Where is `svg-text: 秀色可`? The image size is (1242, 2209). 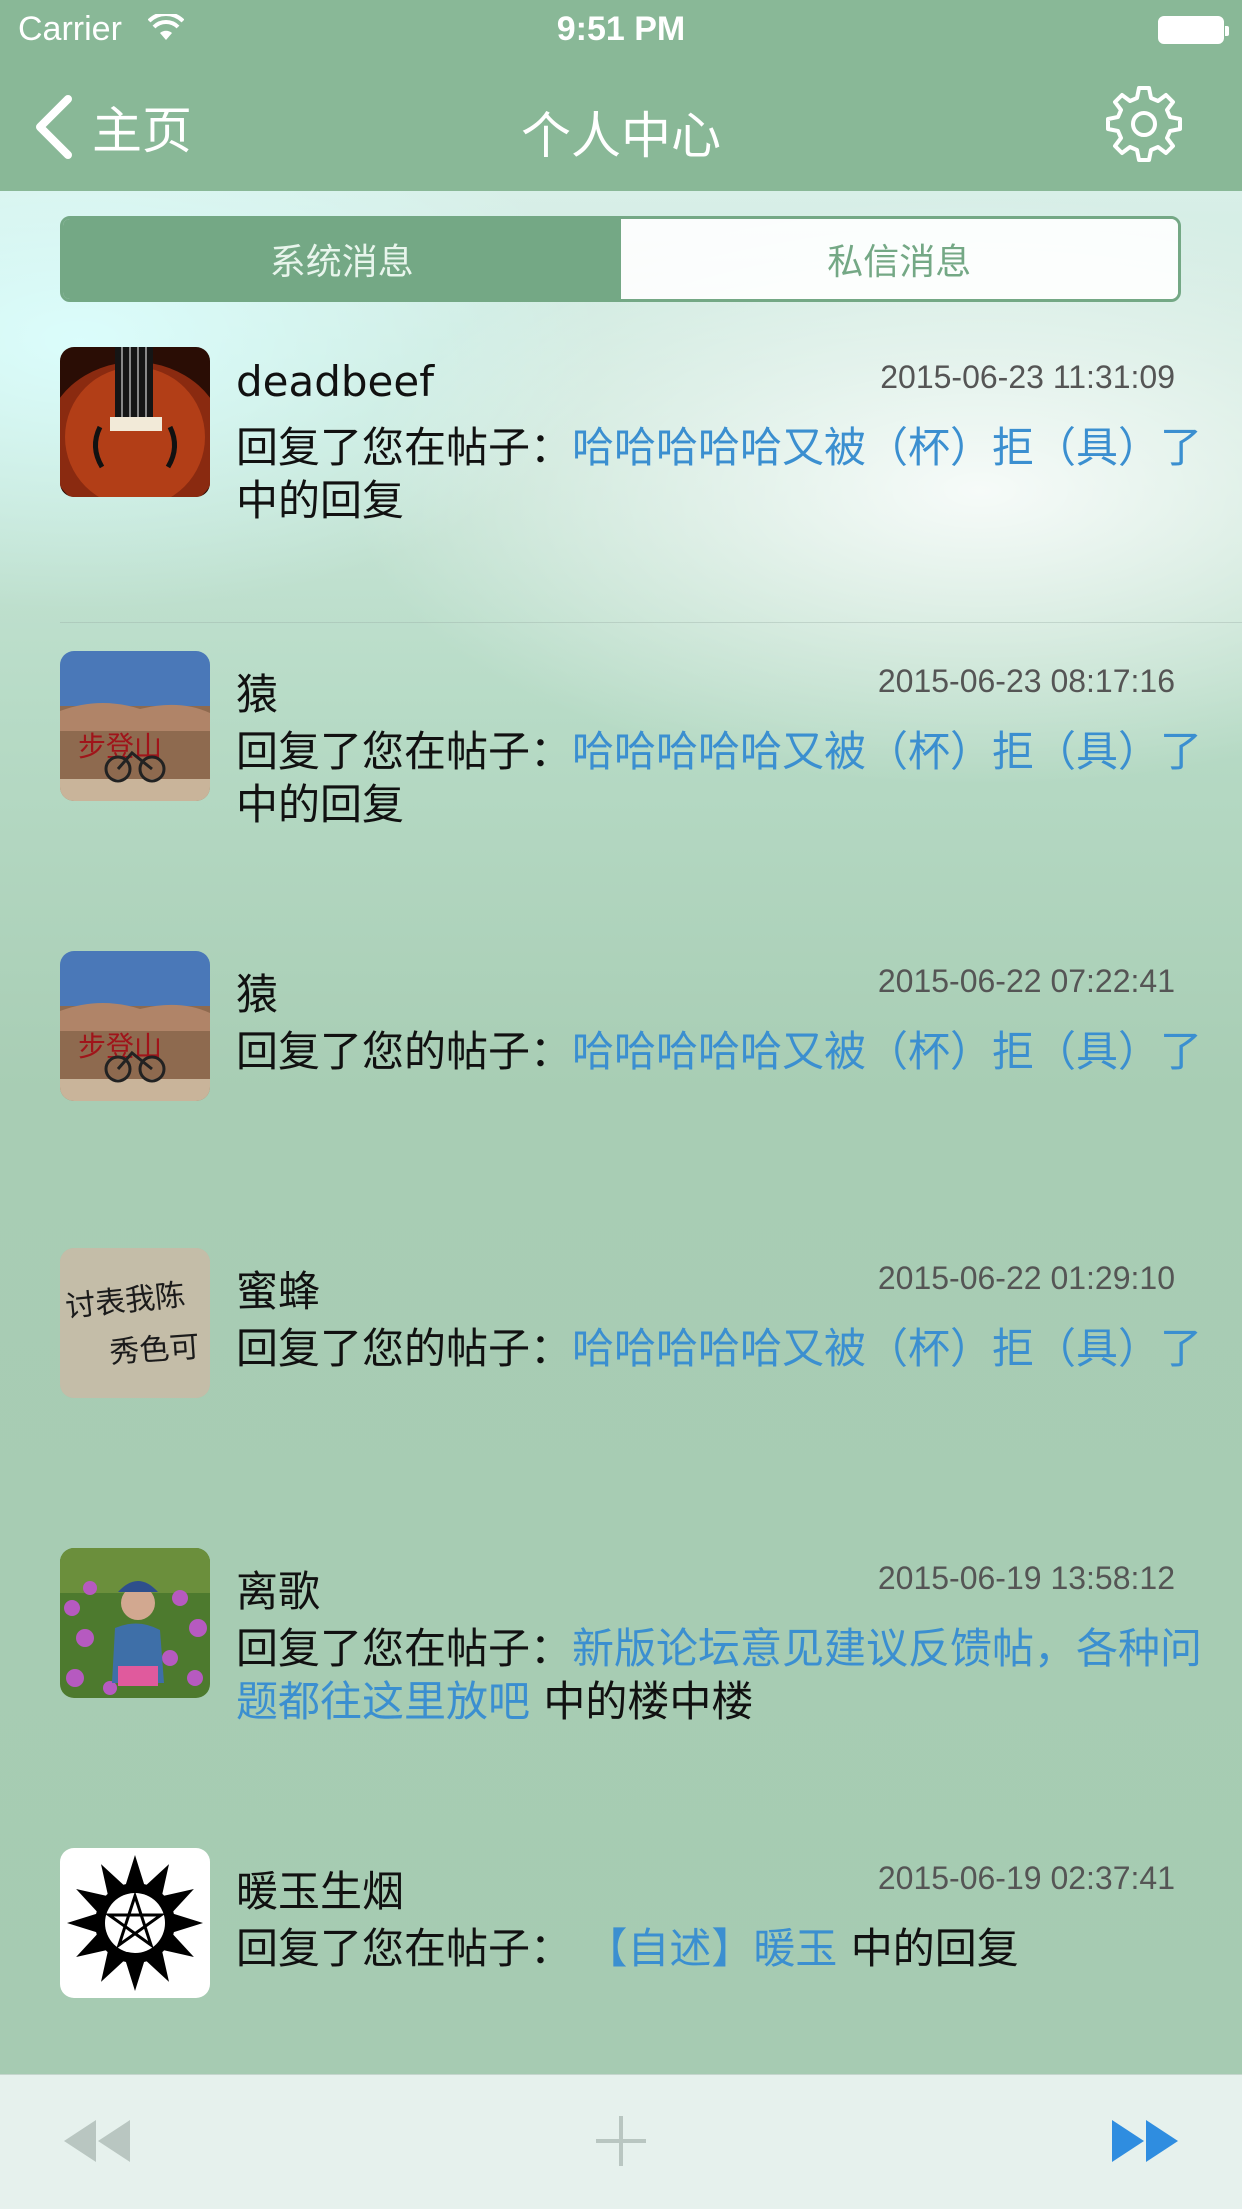 svg-text: 秀色可 is located at coordinates (154, 1350).